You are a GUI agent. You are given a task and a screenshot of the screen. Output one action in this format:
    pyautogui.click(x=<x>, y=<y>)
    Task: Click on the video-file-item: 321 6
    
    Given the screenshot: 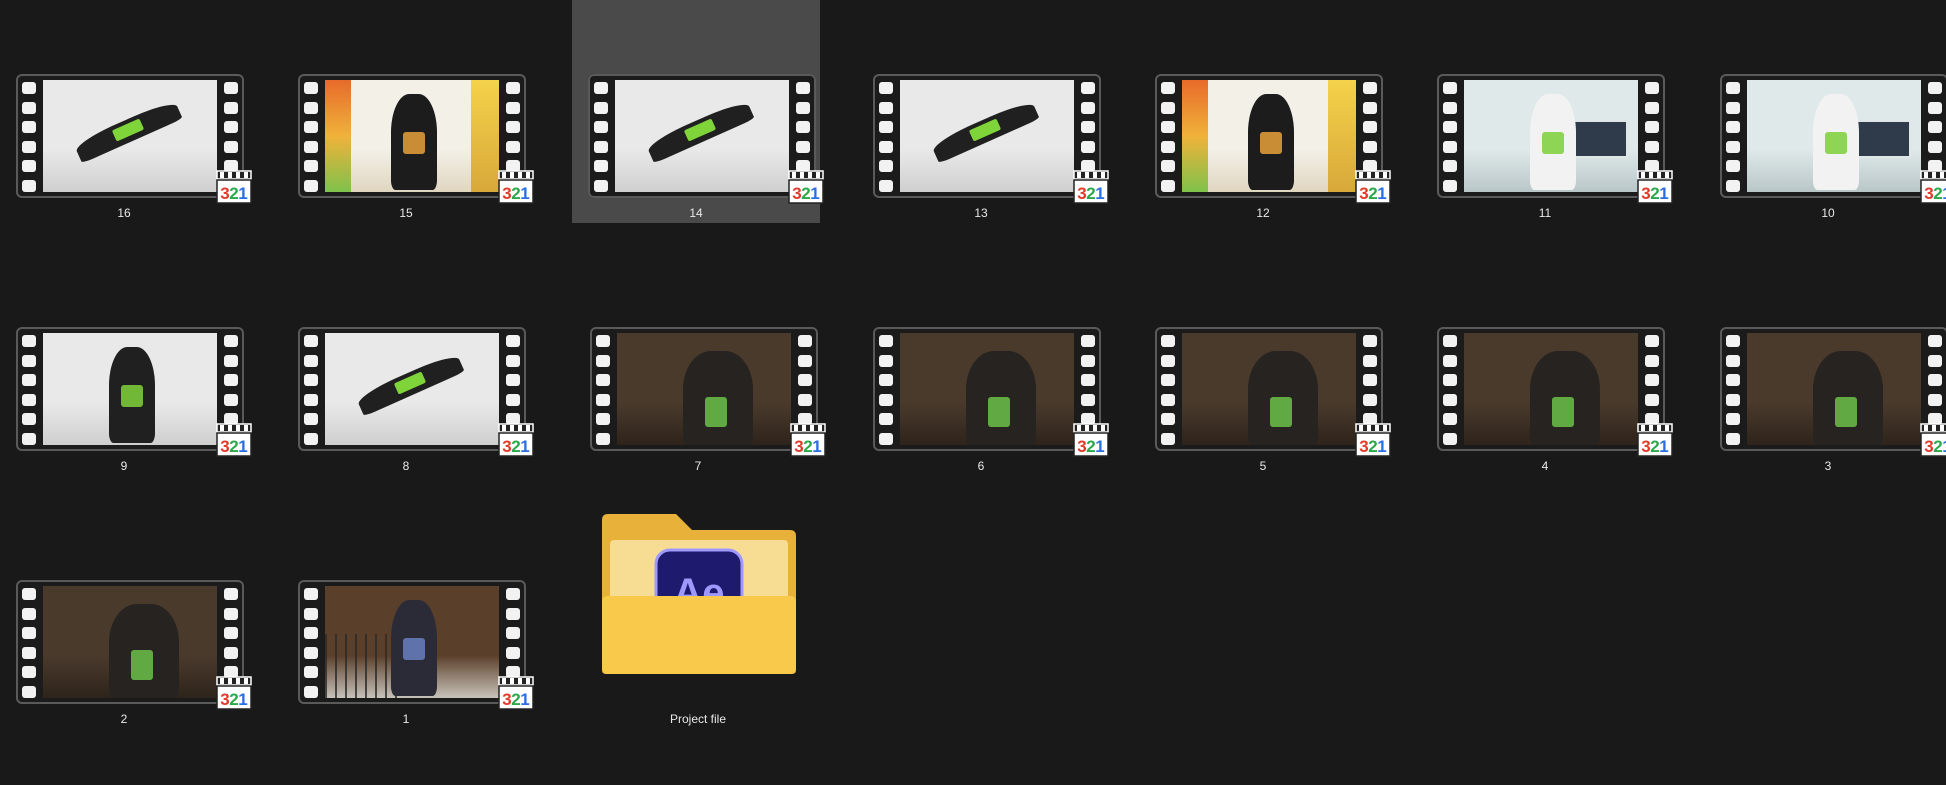 What is the action you would take?
    pyautogui.click(x=983, y=364)
    